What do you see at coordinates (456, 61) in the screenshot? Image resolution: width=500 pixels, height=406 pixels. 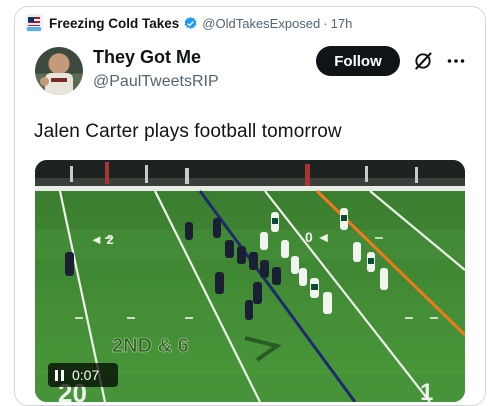 I see `more-icon` at bounding box center [456, 61].